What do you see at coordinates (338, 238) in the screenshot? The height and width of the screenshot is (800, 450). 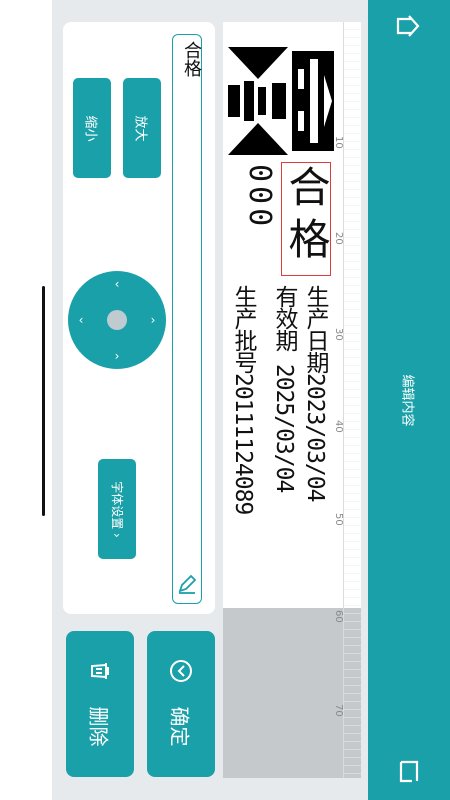 I see `ruler-mark: 20` at bounding box center [338, 238].